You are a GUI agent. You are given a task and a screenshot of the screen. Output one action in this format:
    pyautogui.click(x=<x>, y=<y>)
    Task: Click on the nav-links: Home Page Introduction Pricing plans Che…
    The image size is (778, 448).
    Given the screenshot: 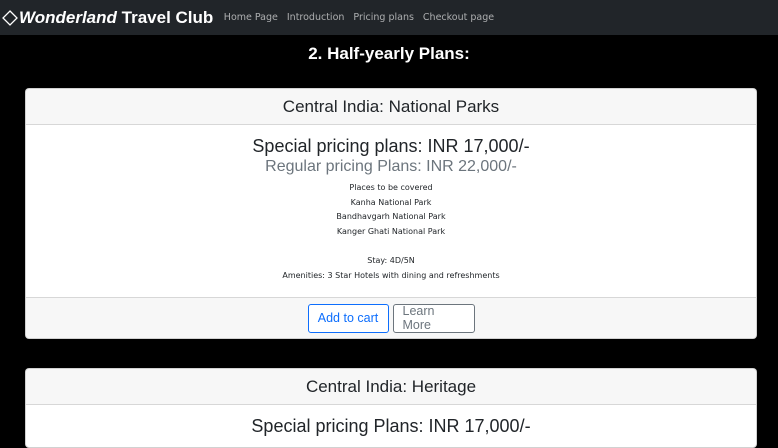 What is the action you would take?
    pyautogui.click(x=358, y=17)
    